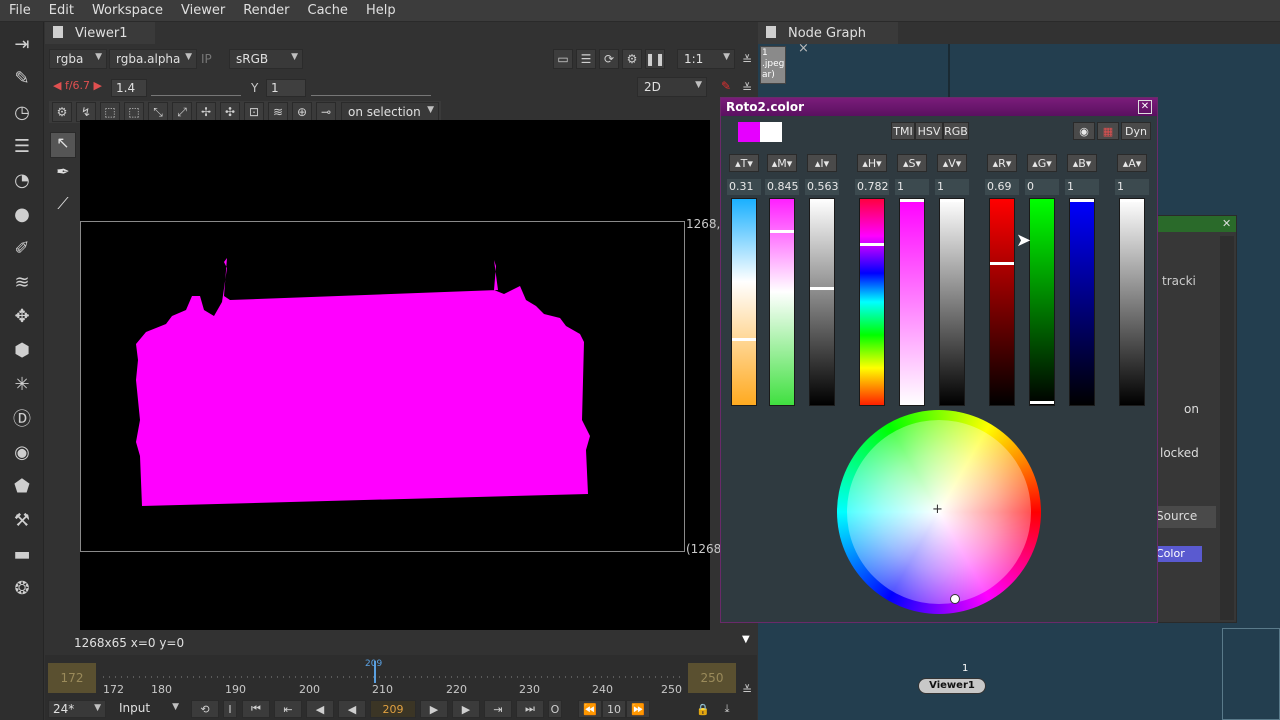  What do you see at coordinates (912, 187) in the screenshot?
I see `channel-s-value: 1` at bounding box center [912, 187].